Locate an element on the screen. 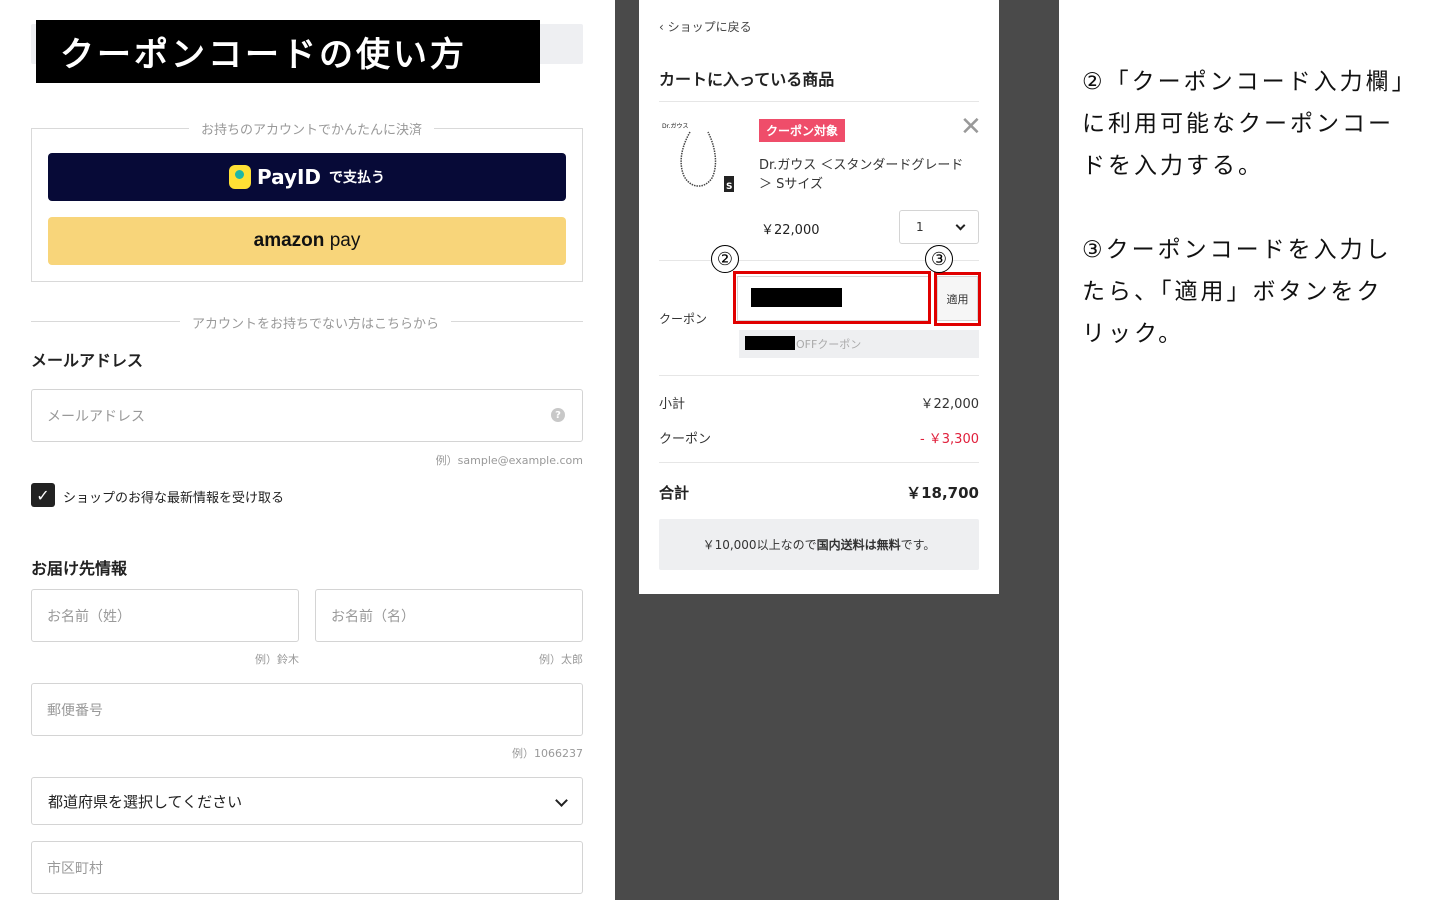 The height and width of the screenshot is (900, 1440). thumbnail-brand: Dr.ガウス is located at coordinates (675, 126).